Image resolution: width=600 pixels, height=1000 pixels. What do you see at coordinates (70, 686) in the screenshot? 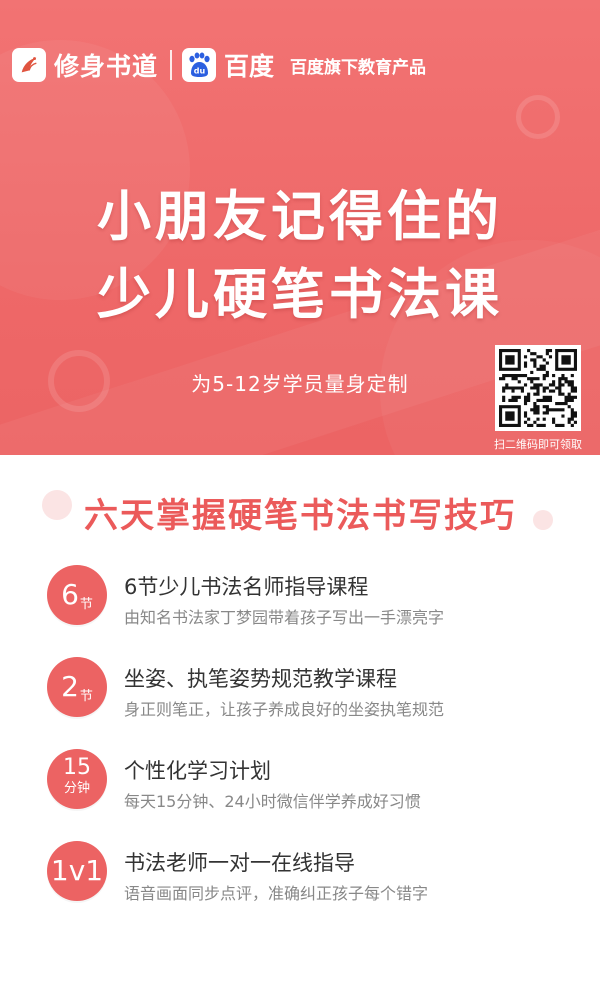
I see `badge-number: 2` at bounding box center [70, 686].